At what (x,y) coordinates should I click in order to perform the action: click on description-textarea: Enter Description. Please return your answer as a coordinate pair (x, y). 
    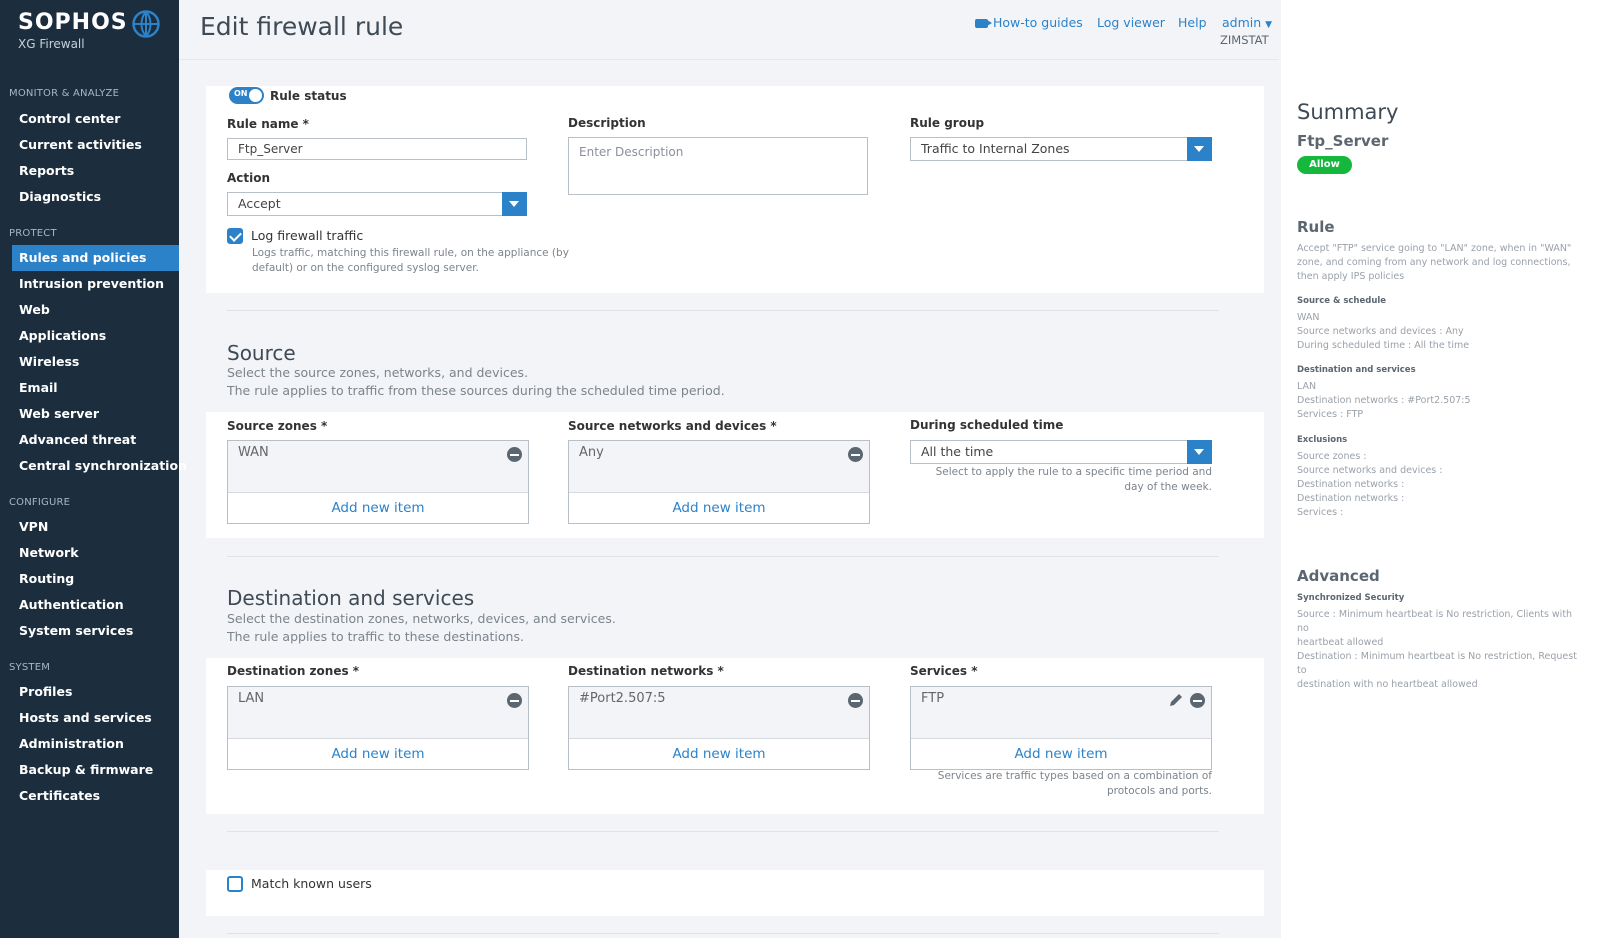
    Looking at the image, I should click on (718, 166).